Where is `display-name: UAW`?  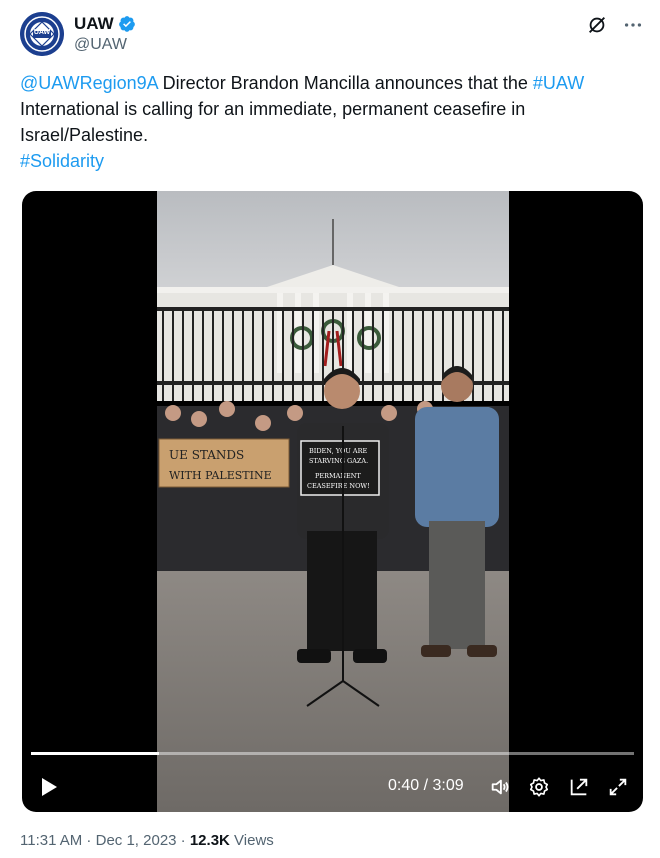 display-name: UAW is located at coordinates (94, 24).